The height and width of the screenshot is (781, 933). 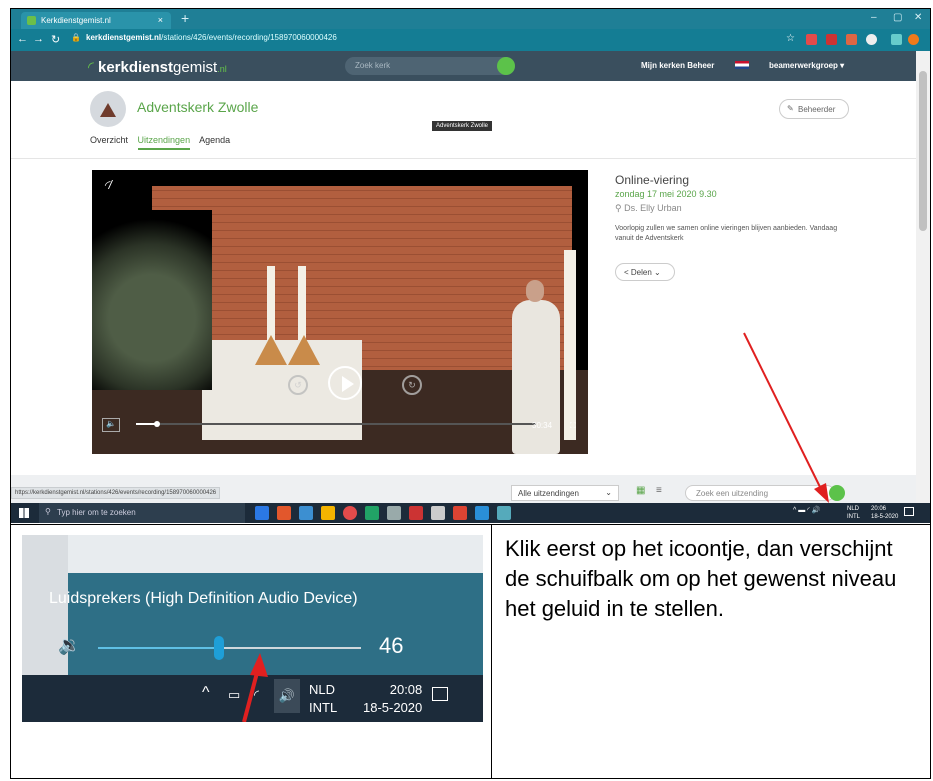 What do you see at coordinates (491, 651) in the screenshot?
I see `table-divider-vertical` at bounding box center [491, 651].